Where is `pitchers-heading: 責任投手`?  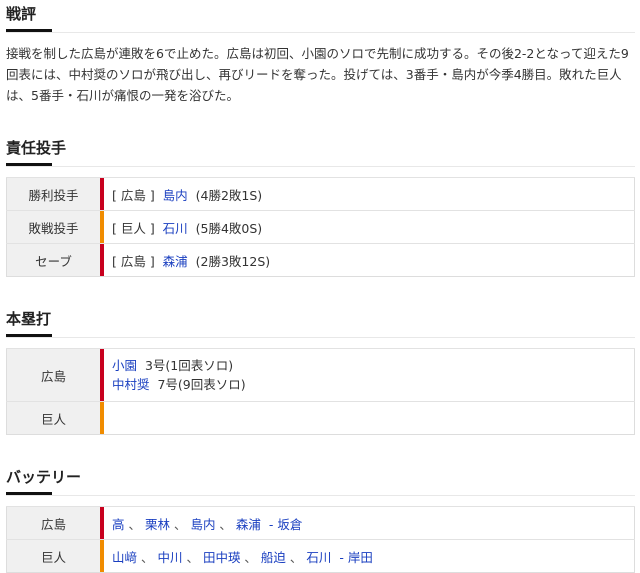
pitchers-heading: 責任投手 is located at coordinates (36, 148).